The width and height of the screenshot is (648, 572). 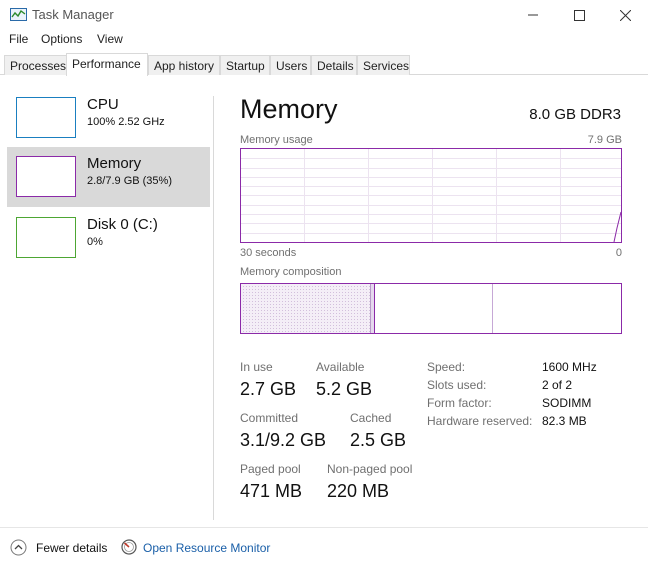 I want to click on page-title: Memory, so click(x=289, y=109).